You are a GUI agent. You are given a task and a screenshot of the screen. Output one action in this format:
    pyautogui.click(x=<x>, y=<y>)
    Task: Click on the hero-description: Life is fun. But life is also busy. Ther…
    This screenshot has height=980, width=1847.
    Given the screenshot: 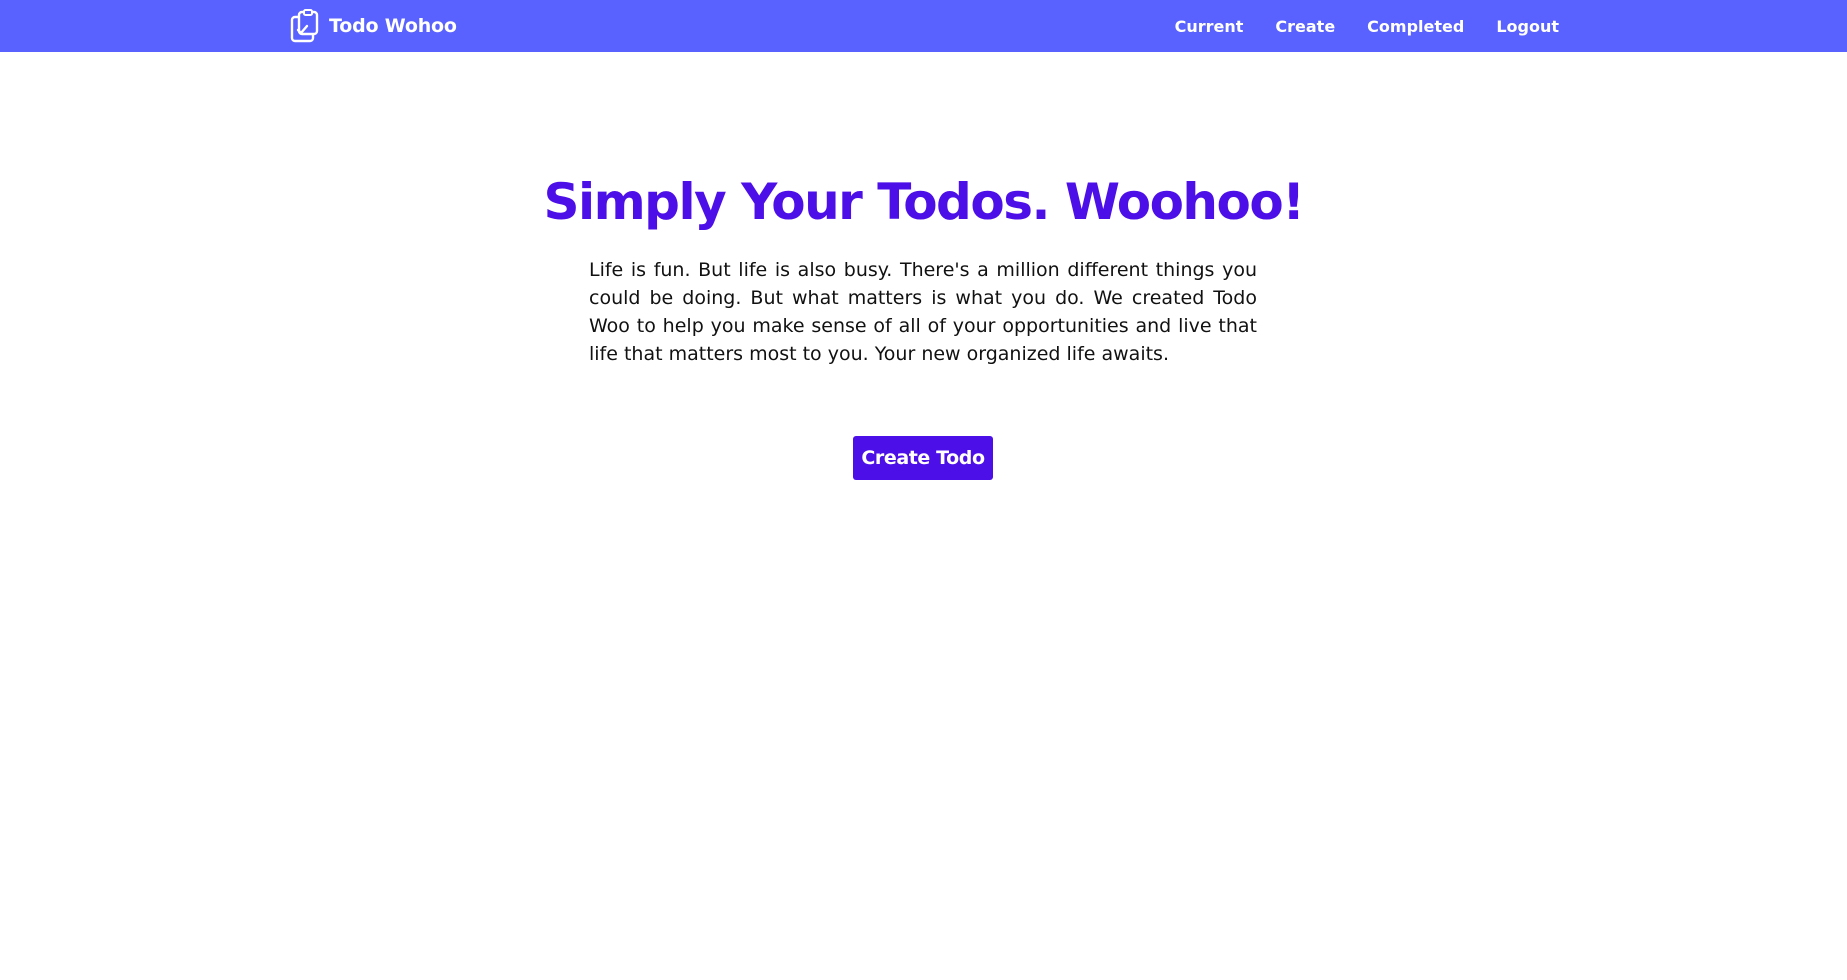 What is the action you would take?
    pyautogui.click(x=923, y=312)
    